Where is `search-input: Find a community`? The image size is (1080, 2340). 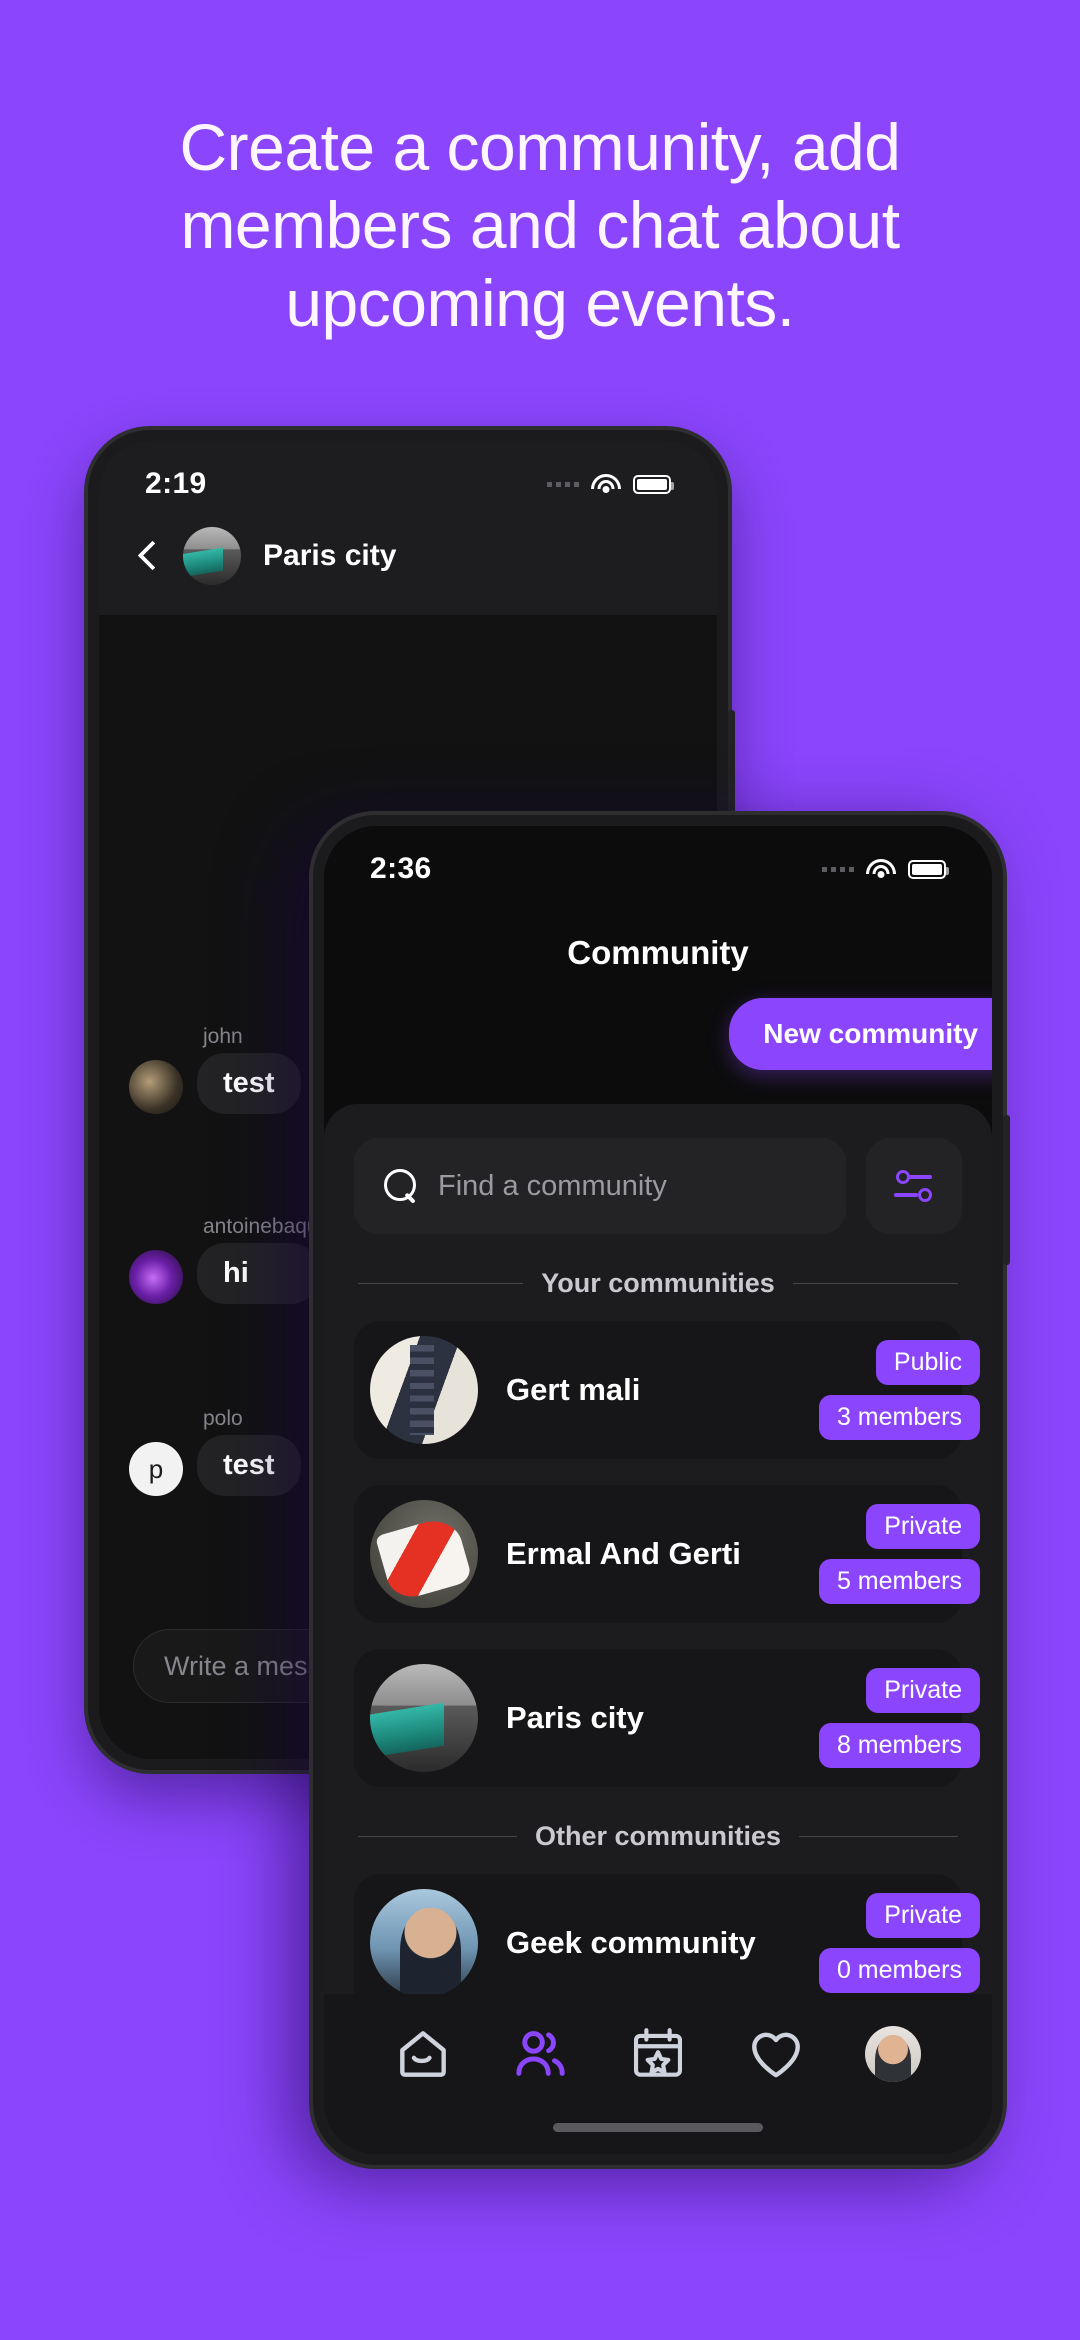 search-input: Find a community is located at coordinates (600, 1186).